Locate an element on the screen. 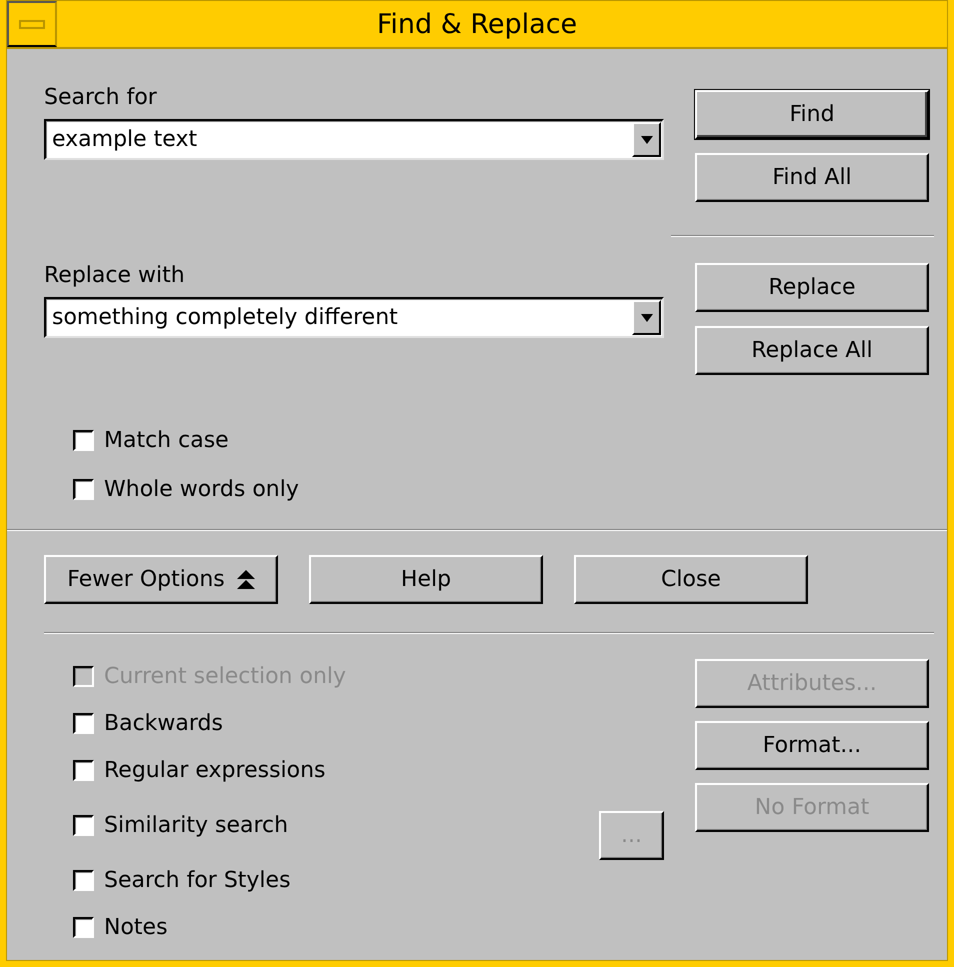 Image resolution: width=954 pixels, height=967 pixels. minimize-icon is located at coordinates (32, 24).